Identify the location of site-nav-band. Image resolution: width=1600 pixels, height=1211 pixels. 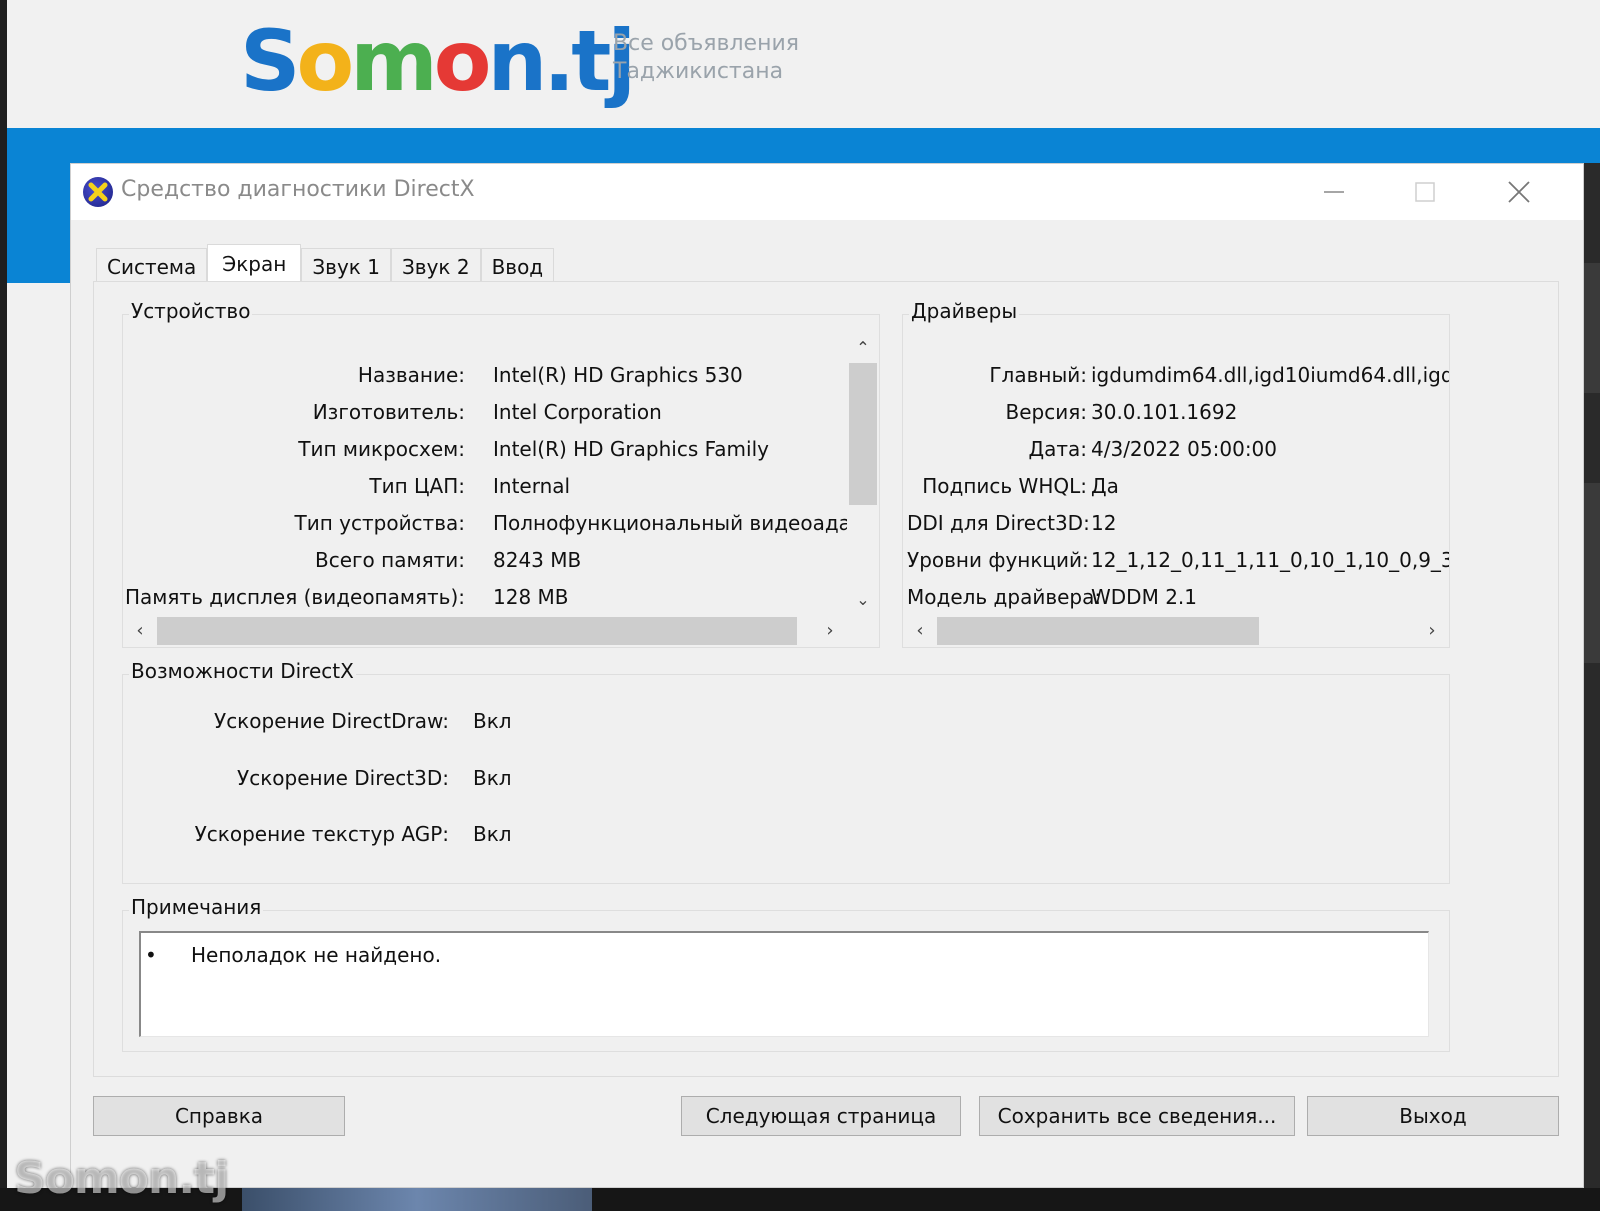
(803, 145).